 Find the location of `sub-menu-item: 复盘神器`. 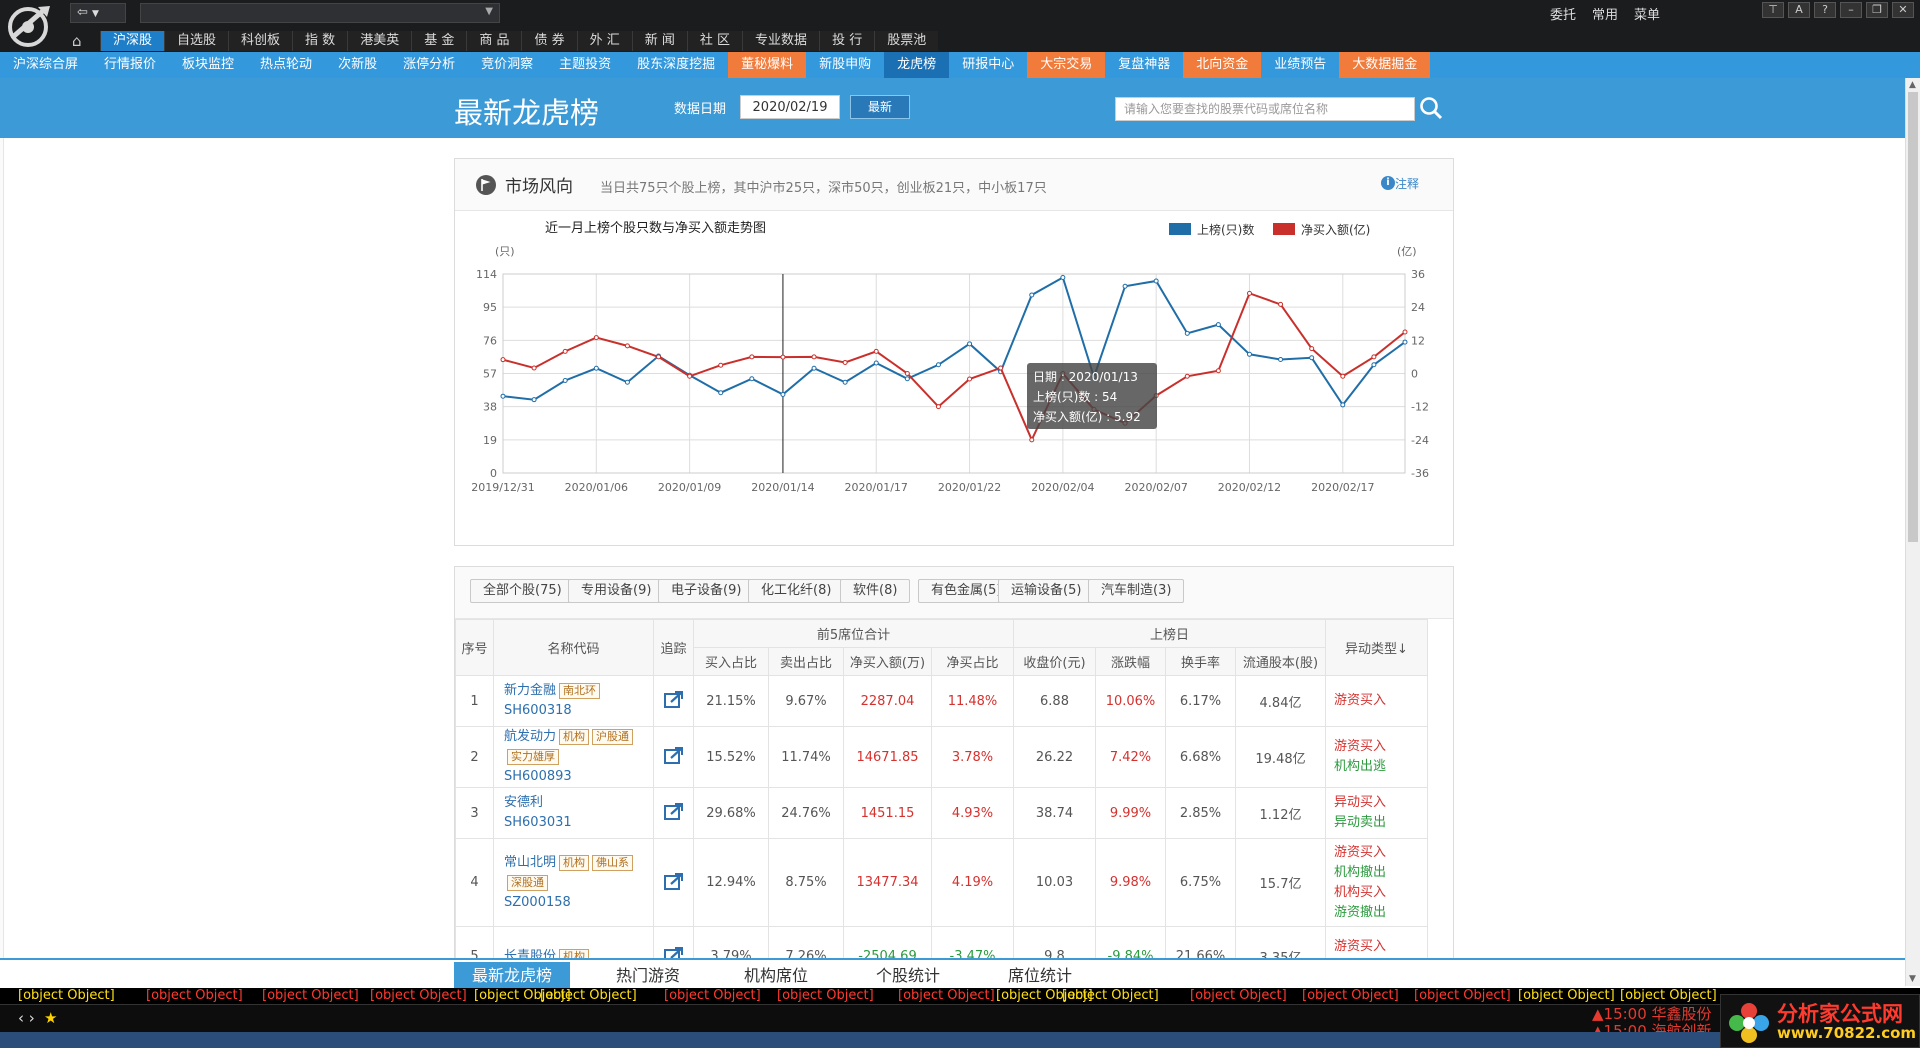

sub-menu-item: 复盘神器 is located at coordinates (1144, 65).